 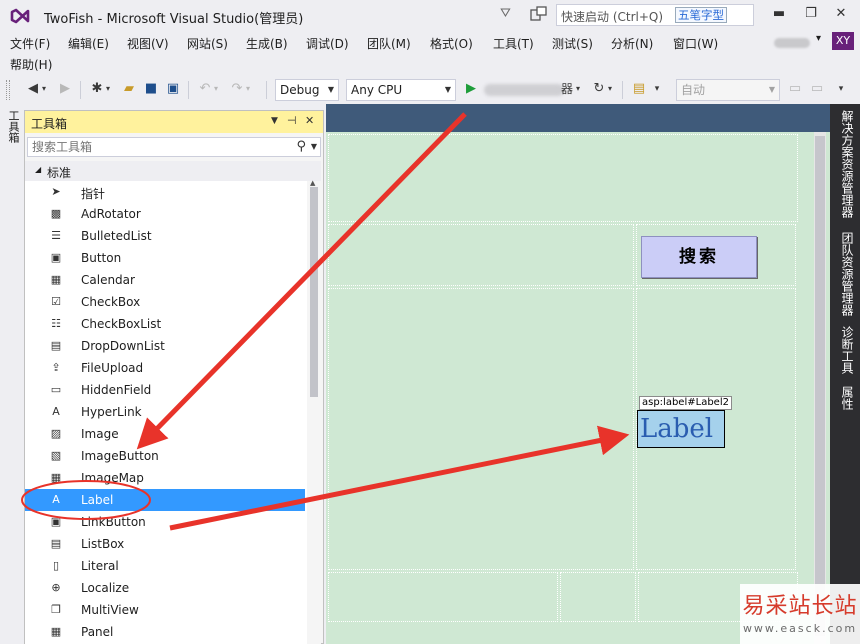 I want to click on multiview-icon: ❐, so click(x=56, y=609).